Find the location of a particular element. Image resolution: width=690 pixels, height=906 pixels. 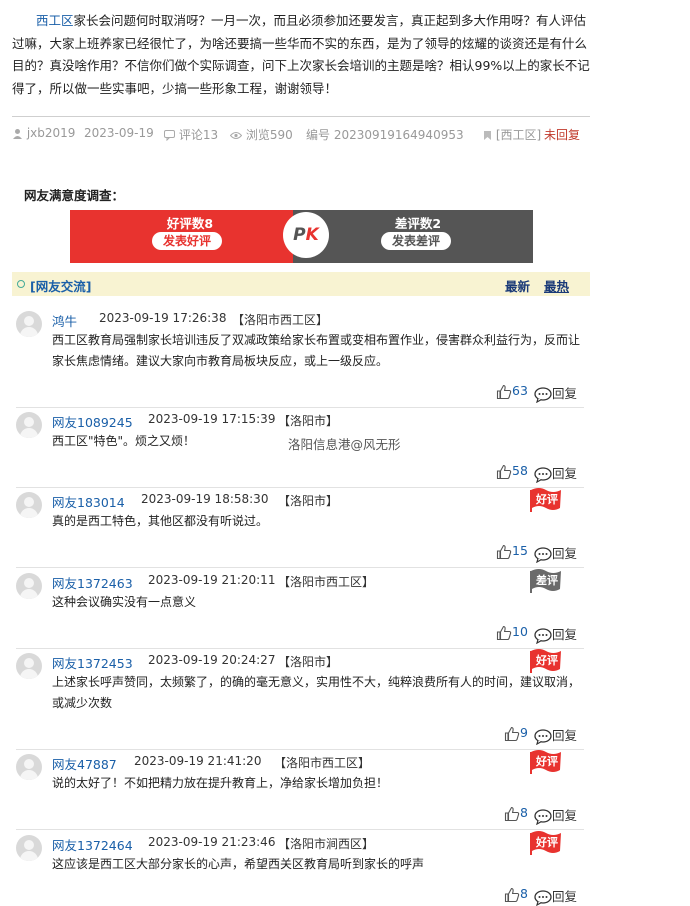

comment-text: 说的太好了！不如把精力放在提升教育上，净给家长增加负担！ is located at coordinates (220, 783).